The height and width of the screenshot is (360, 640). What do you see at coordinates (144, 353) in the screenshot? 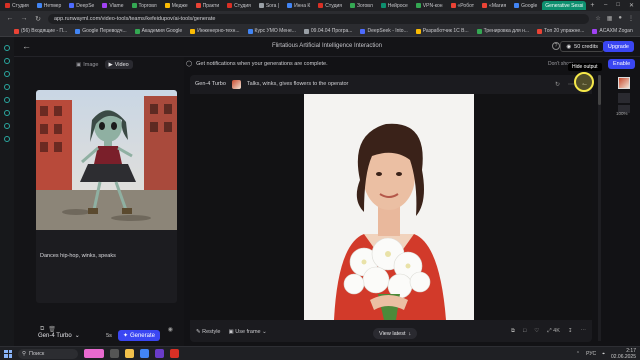
I see `browser-icon` at bounding box center [144, 353].